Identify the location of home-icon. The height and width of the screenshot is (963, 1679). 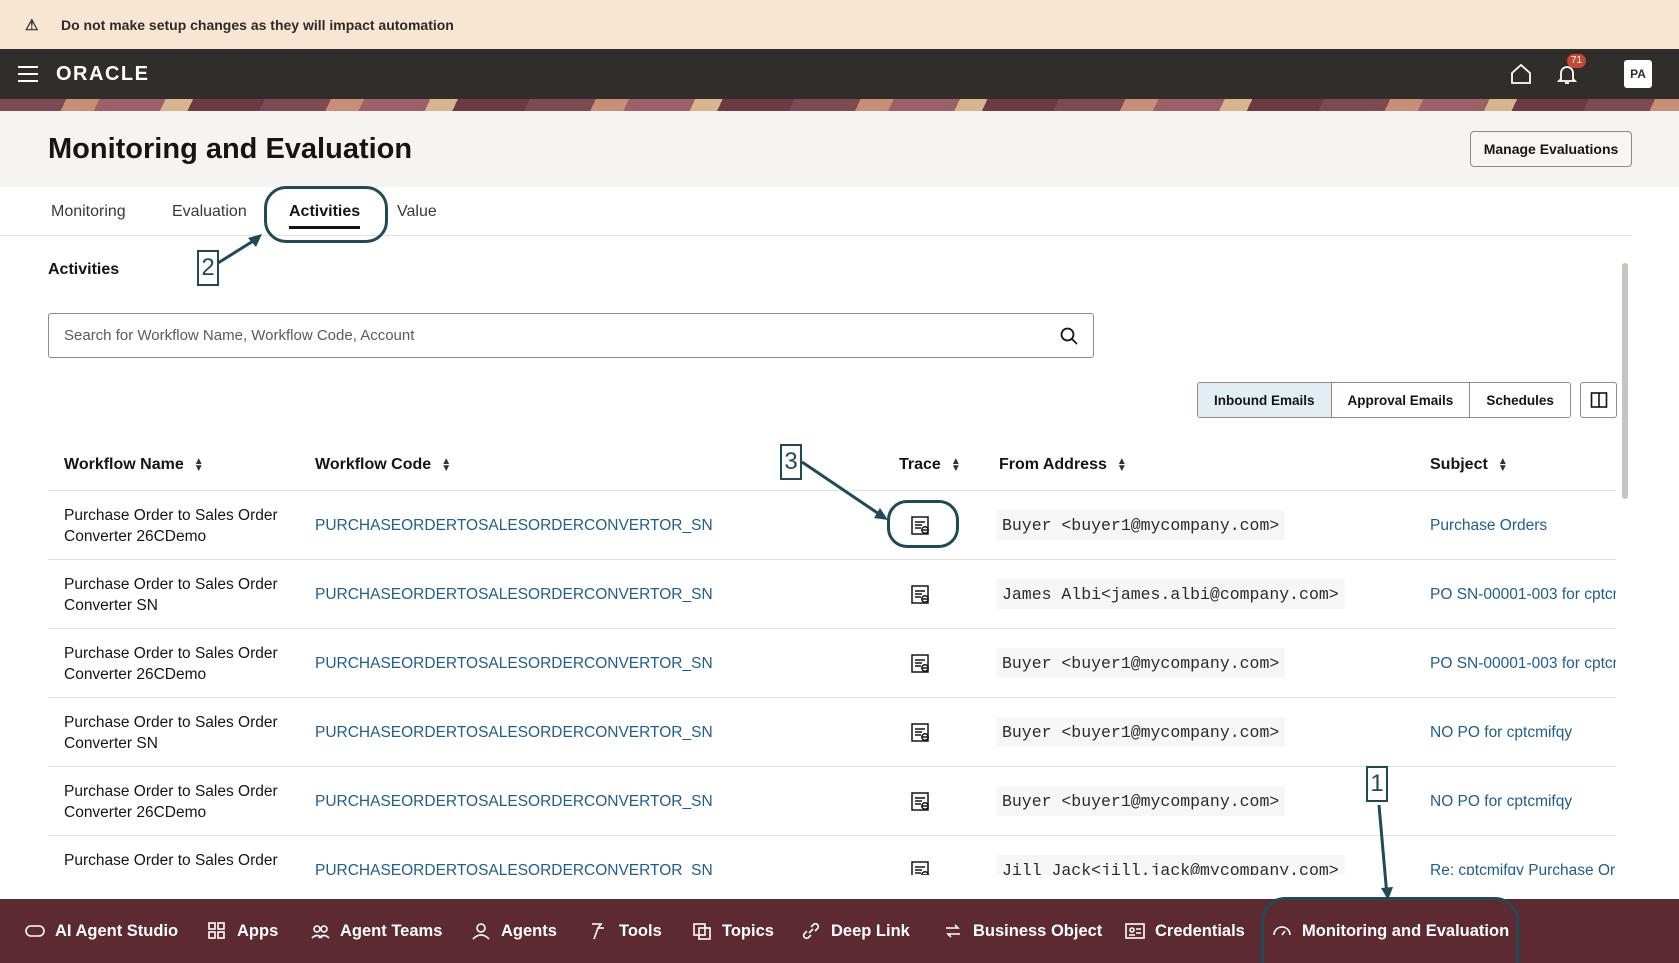
(1521, 74).